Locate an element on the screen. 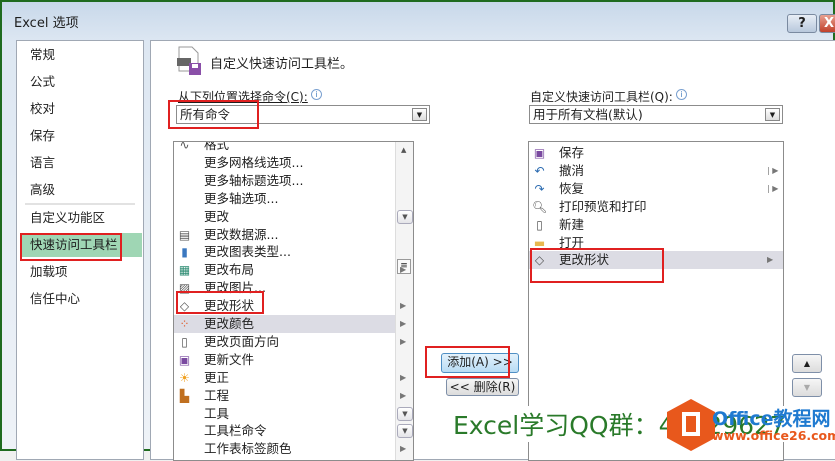  help-button: ? is located at coordinates (802, 23).